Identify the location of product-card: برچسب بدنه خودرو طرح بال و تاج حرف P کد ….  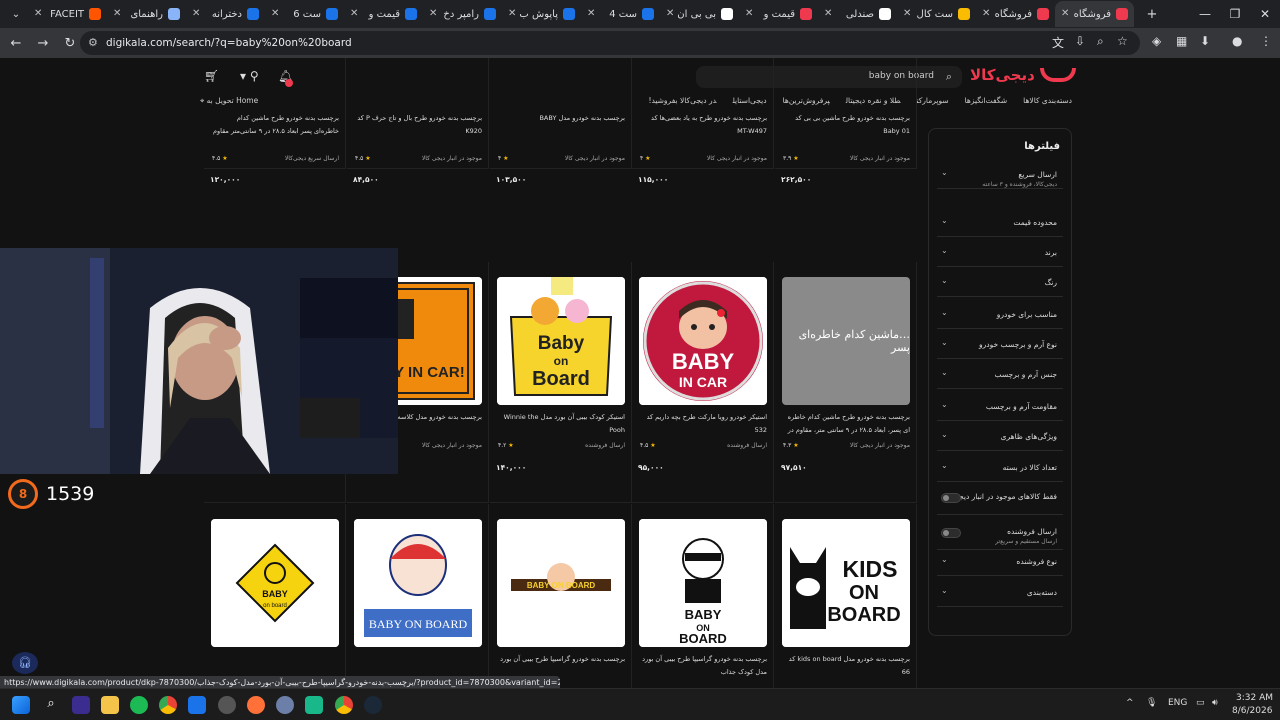
(418, 121).